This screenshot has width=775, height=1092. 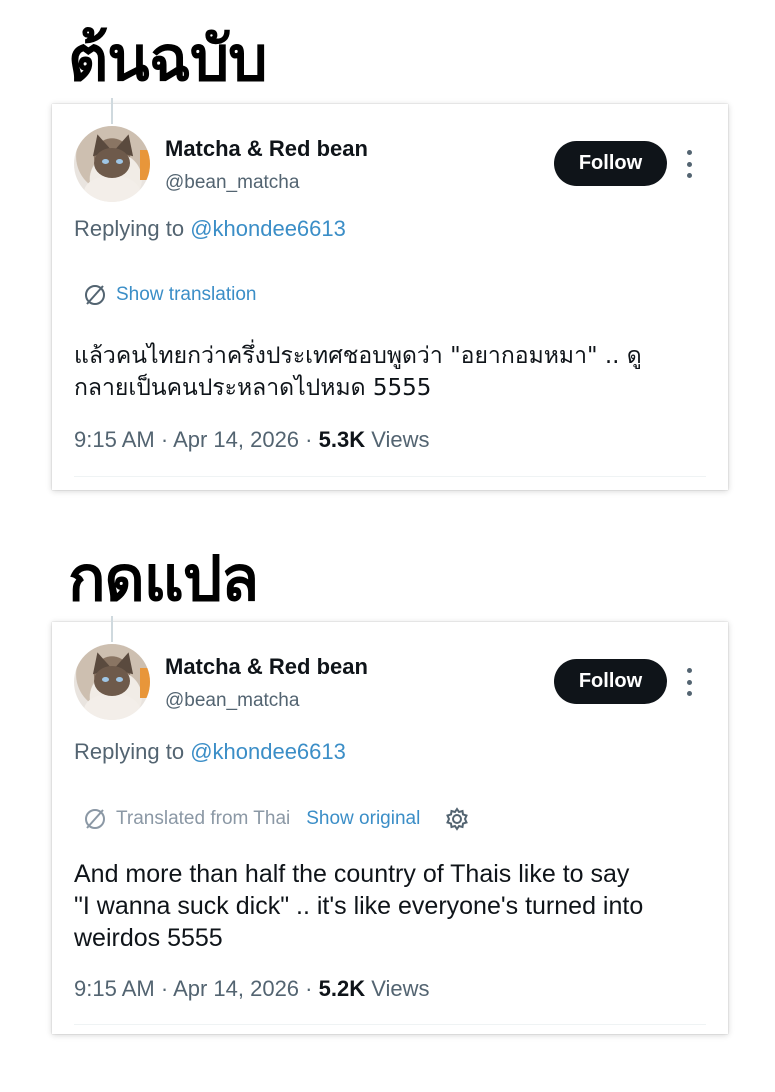 I want to click on section-label-original: ต้นฉบับ, so click(x=168, y=58).